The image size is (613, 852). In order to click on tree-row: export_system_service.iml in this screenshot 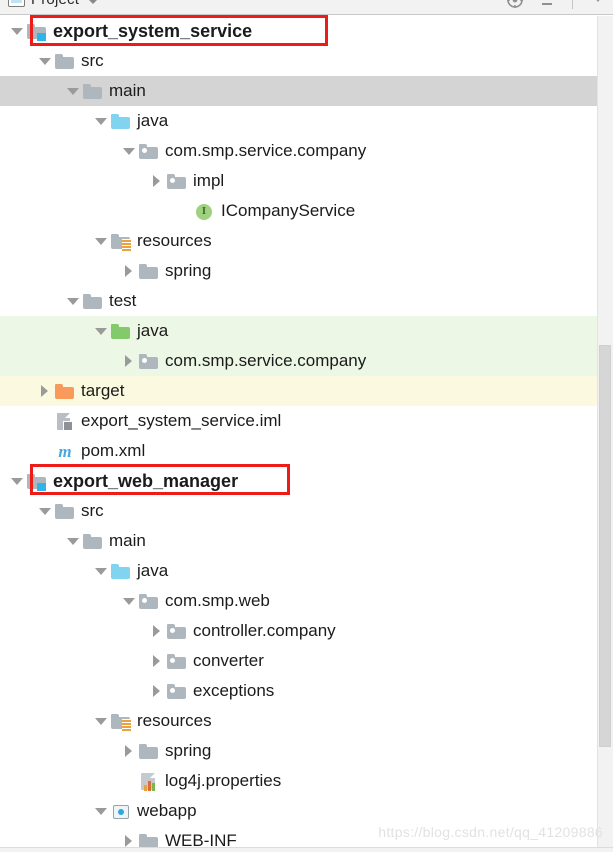, I will do `click(298, 421)`.